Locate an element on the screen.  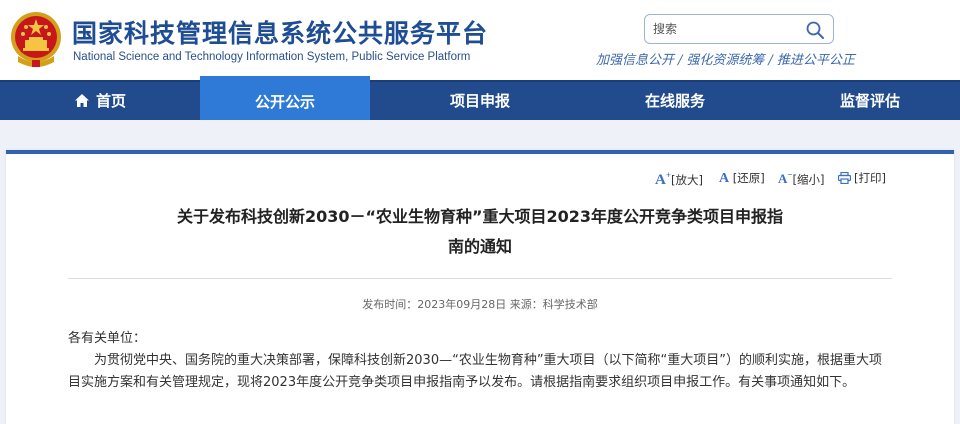
enlarge-font-icon: A+ is located at coordinates (663, 179).